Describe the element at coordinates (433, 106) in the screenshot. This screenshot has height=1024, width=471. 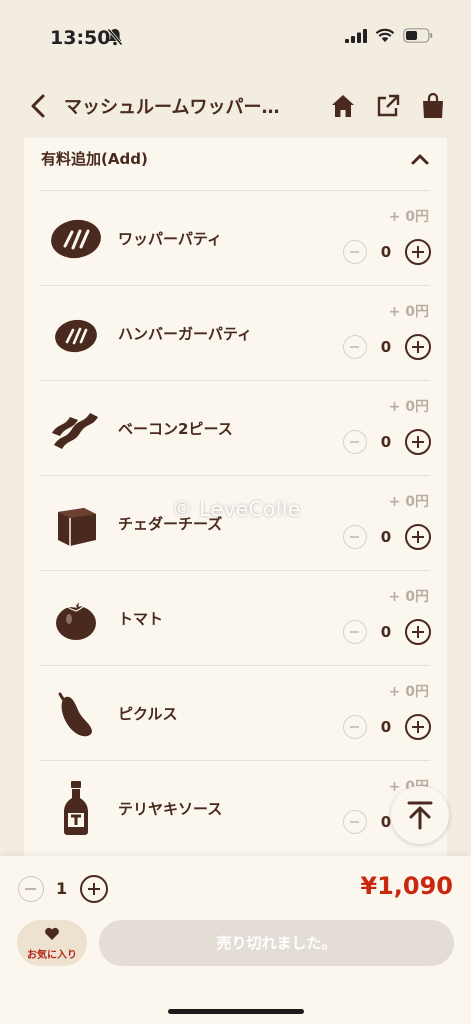
I see `shopping-bag-icon` at that location.